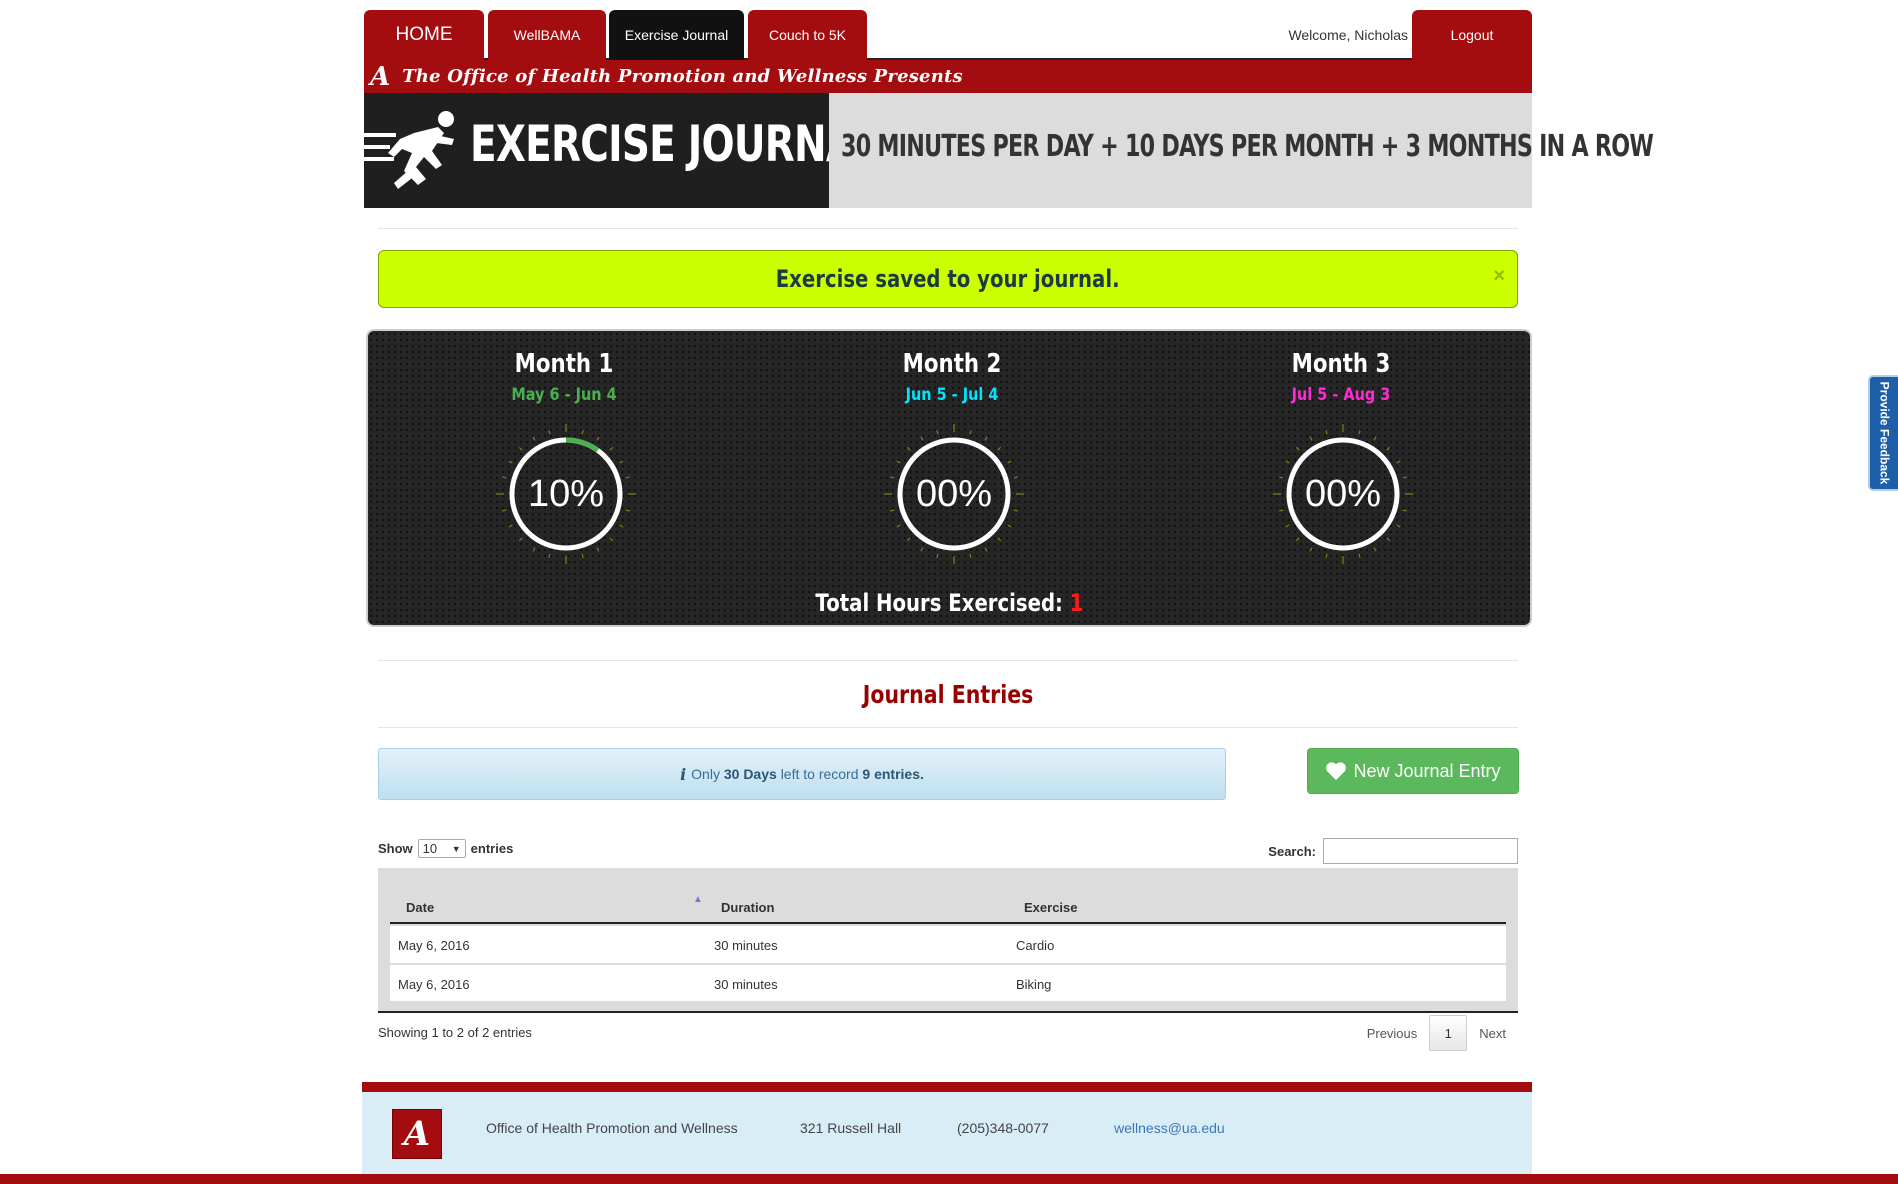  I want to click on month-name: Month 3, so click(1341, 364).